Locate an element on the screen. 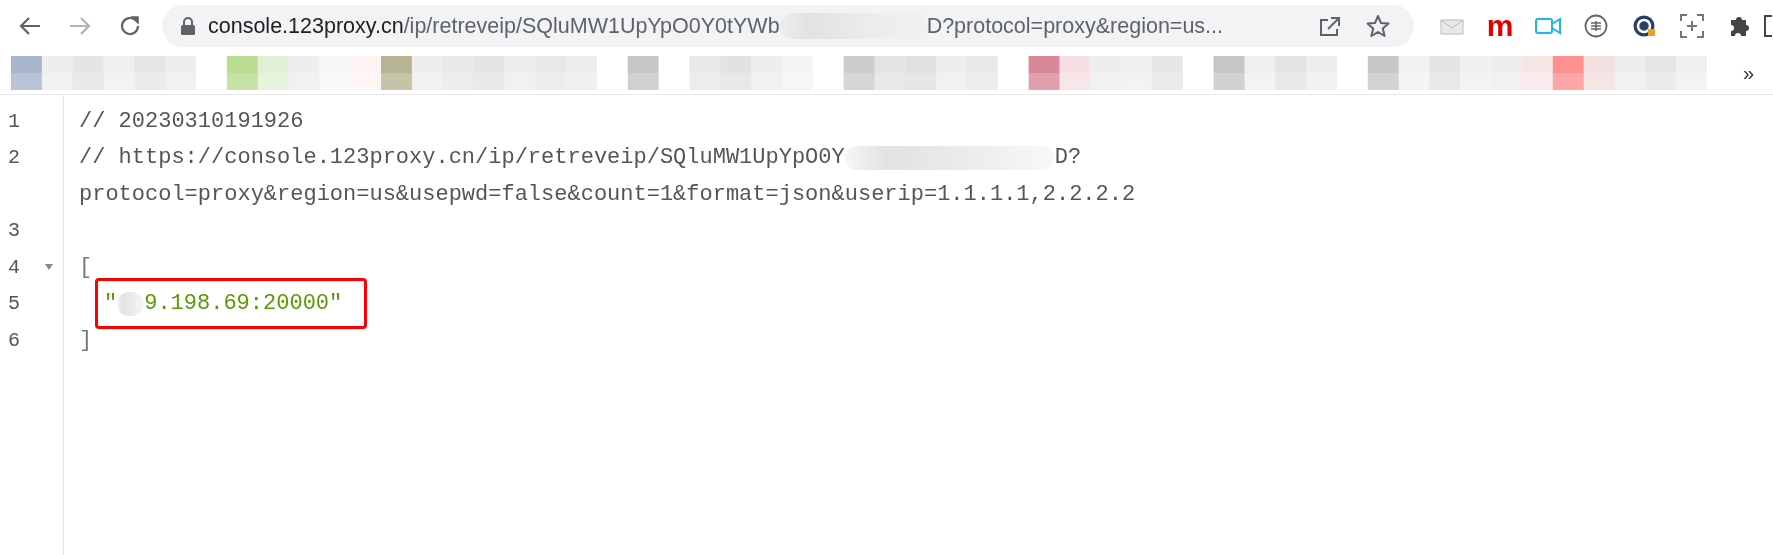  string-text: 9.198.69:20000" is located at coordinates (243, 304).